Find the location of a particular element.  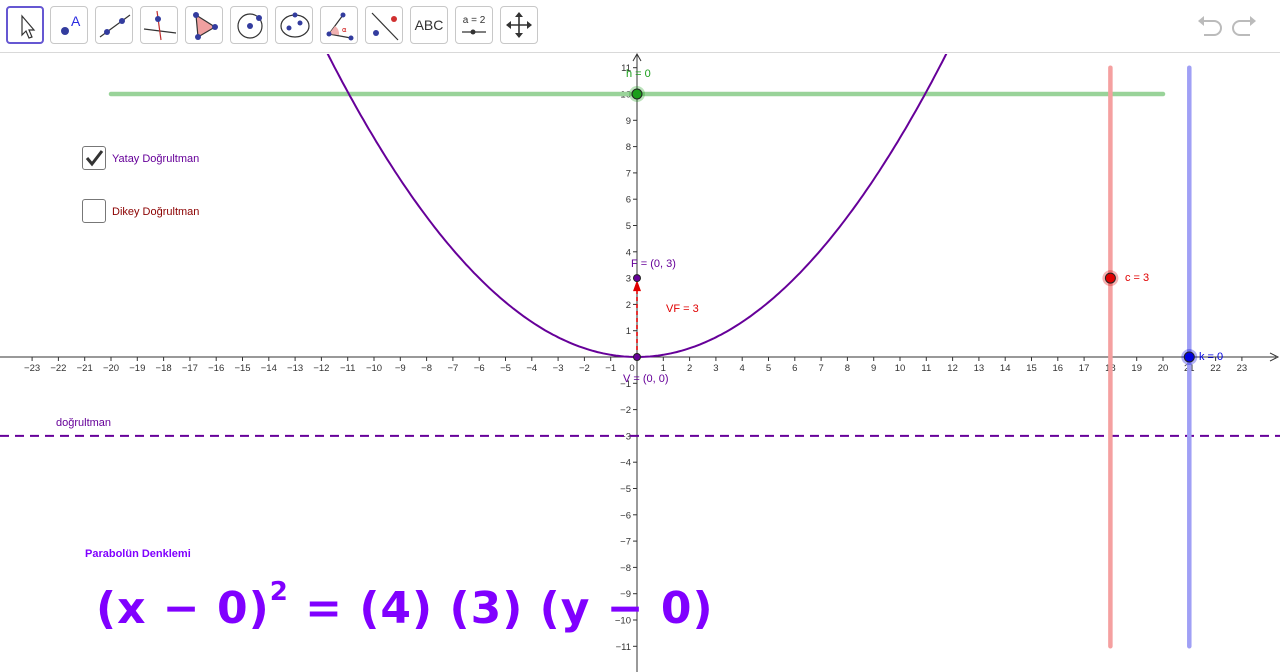

vertical-directrix-checkbox is located at coordinates (94, 211).